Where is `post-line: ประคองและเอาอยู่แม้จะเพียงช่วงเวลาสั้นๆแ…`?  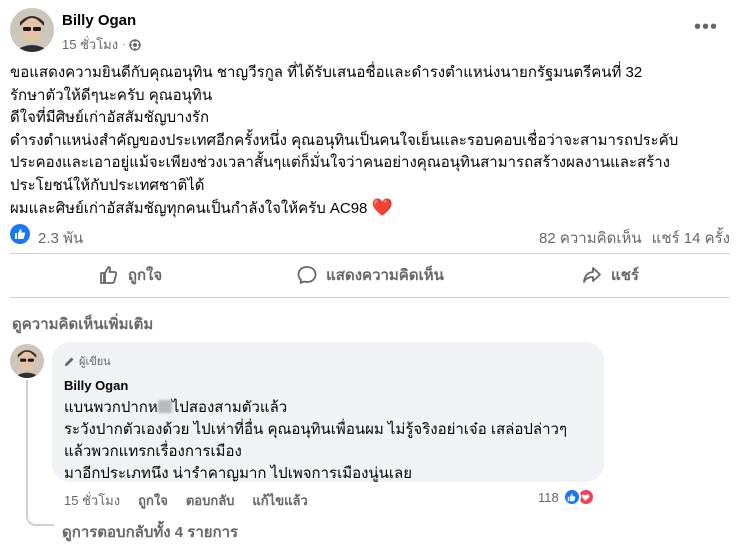 post-line: ประคองและเอาอยู่แม้จะเพียงช่วงเวลาสั้นๆแ… is located at coordinates (340, 162).